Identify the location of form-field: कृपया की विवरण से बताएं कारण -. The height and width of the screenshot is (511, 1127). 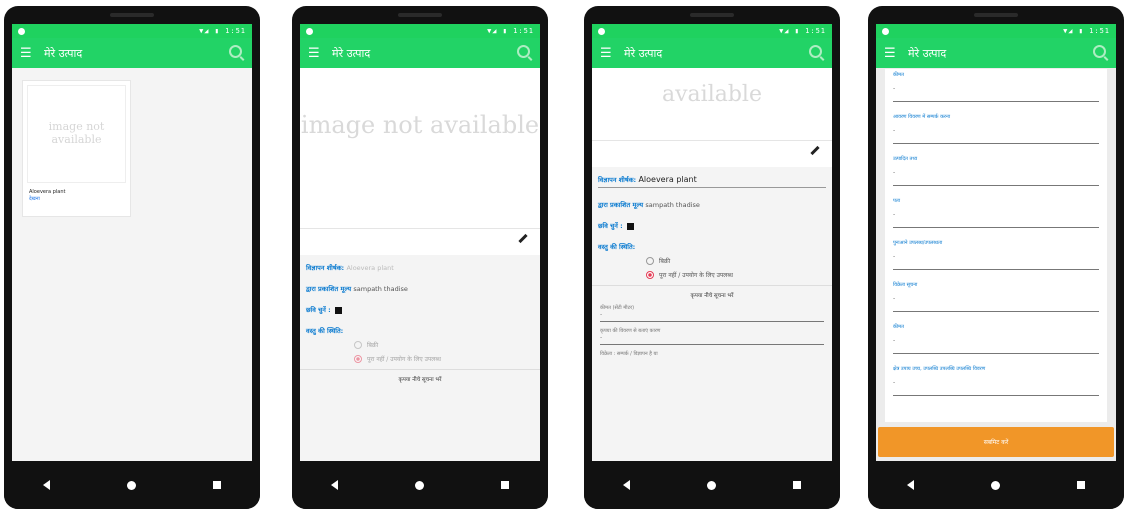
(712, 336).